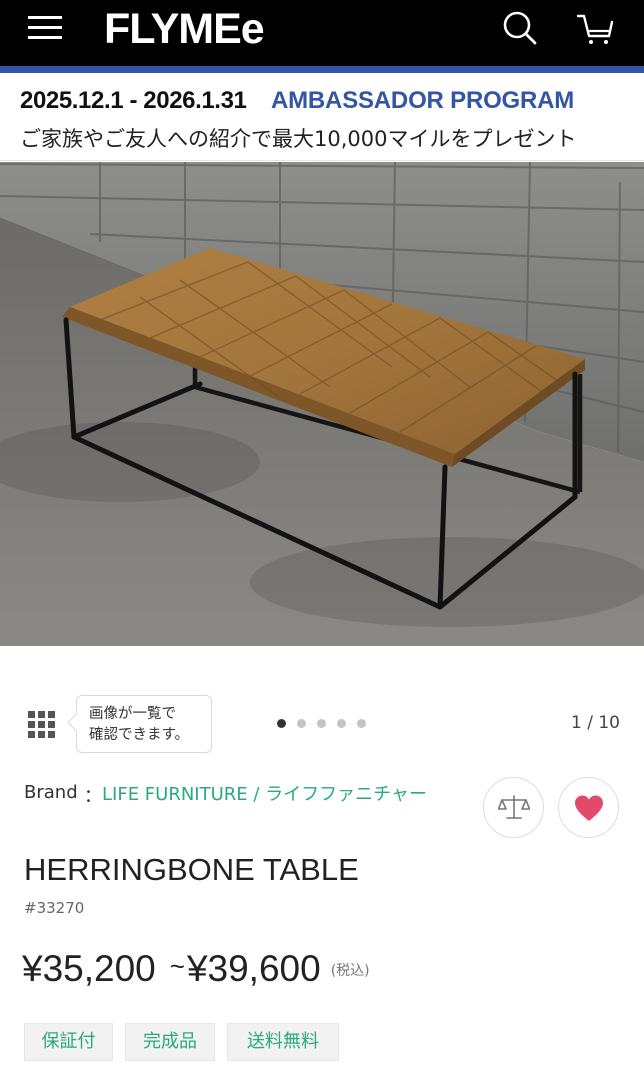  Describe the element at coordinates (298, 139) in the screenshot. I see `promo-subtitle: ご家族やご友人への紹介で最大10,000マイルをプレゼント` at that location.